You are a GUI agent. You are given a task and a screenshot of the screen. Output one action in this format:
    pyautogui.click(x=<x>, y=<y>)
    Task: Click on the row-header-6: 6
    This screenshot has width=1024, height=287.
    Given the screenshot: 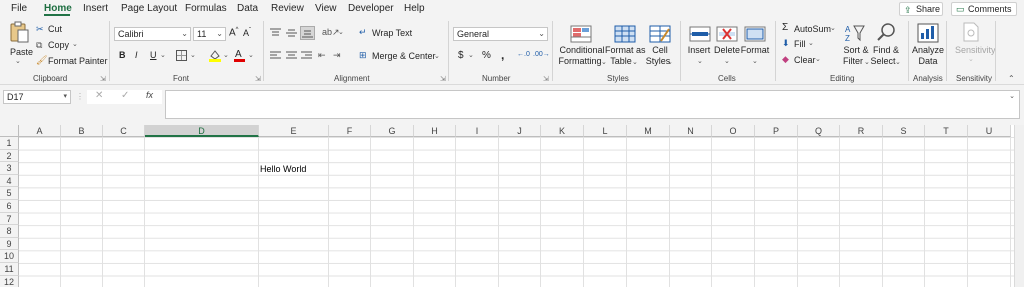 What is the action you would take?
    pyautogui.click(x=9, y=206)
    